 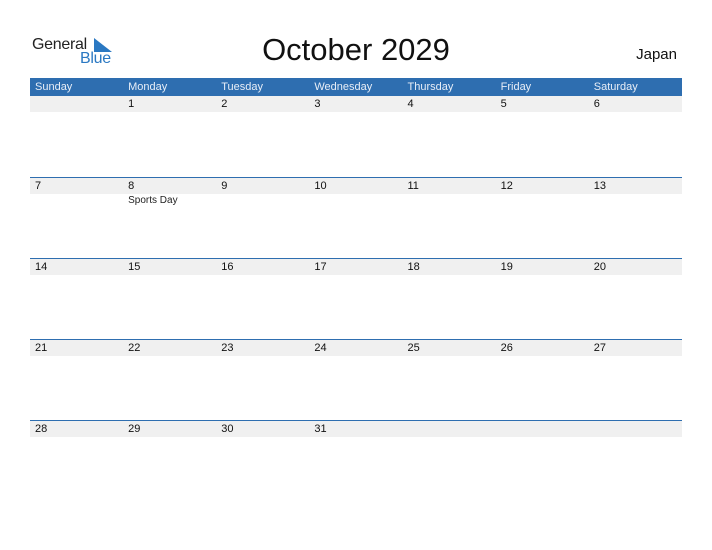 I want to click on day-number: 12, so click(x=506, y=186).